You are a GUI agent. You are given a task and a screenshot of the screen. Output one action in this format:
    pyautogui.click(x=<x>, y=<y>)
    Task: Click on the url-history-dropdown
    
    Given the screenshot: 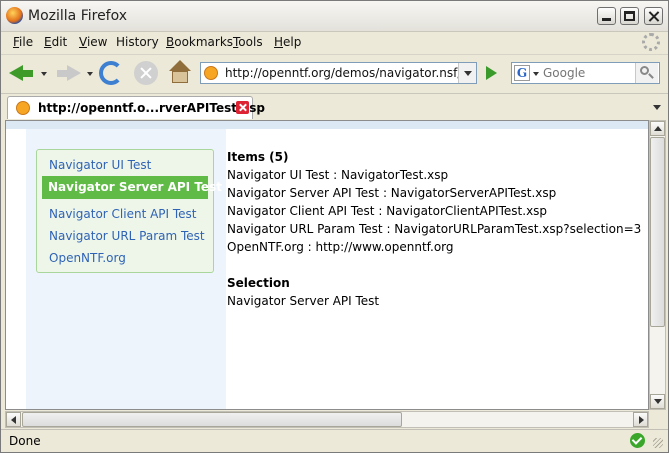 What is the action you would take?
    pyautogui.click(x=467, y=73)
    